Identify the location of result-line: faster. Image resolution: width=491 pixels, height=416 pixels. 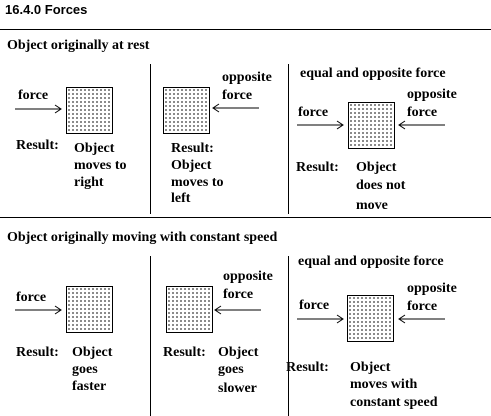
(89, 386).